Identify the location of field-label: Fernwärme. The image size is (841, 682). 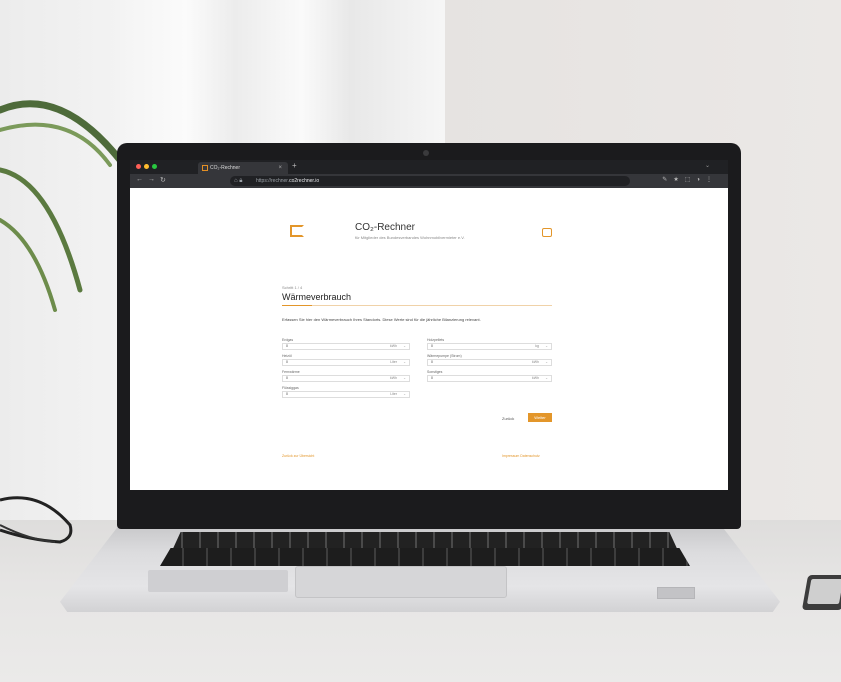
(291, 372).